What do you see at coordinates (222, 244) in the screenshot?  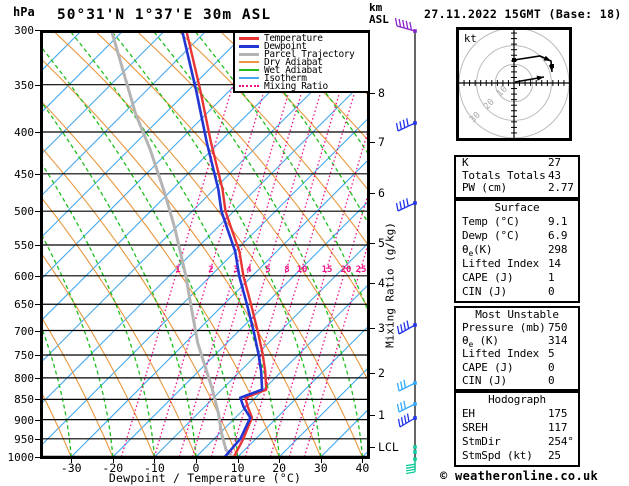 I see `series-dewpoint` at bounding box center [222, 244].